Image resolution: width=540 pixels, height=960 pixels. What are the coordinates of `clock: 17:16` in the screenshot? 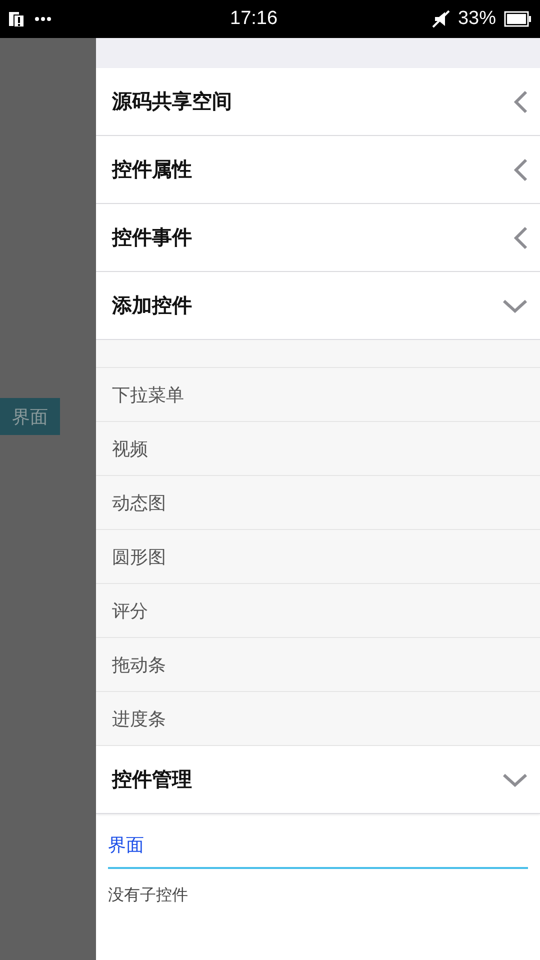 It's located at (254, 19).